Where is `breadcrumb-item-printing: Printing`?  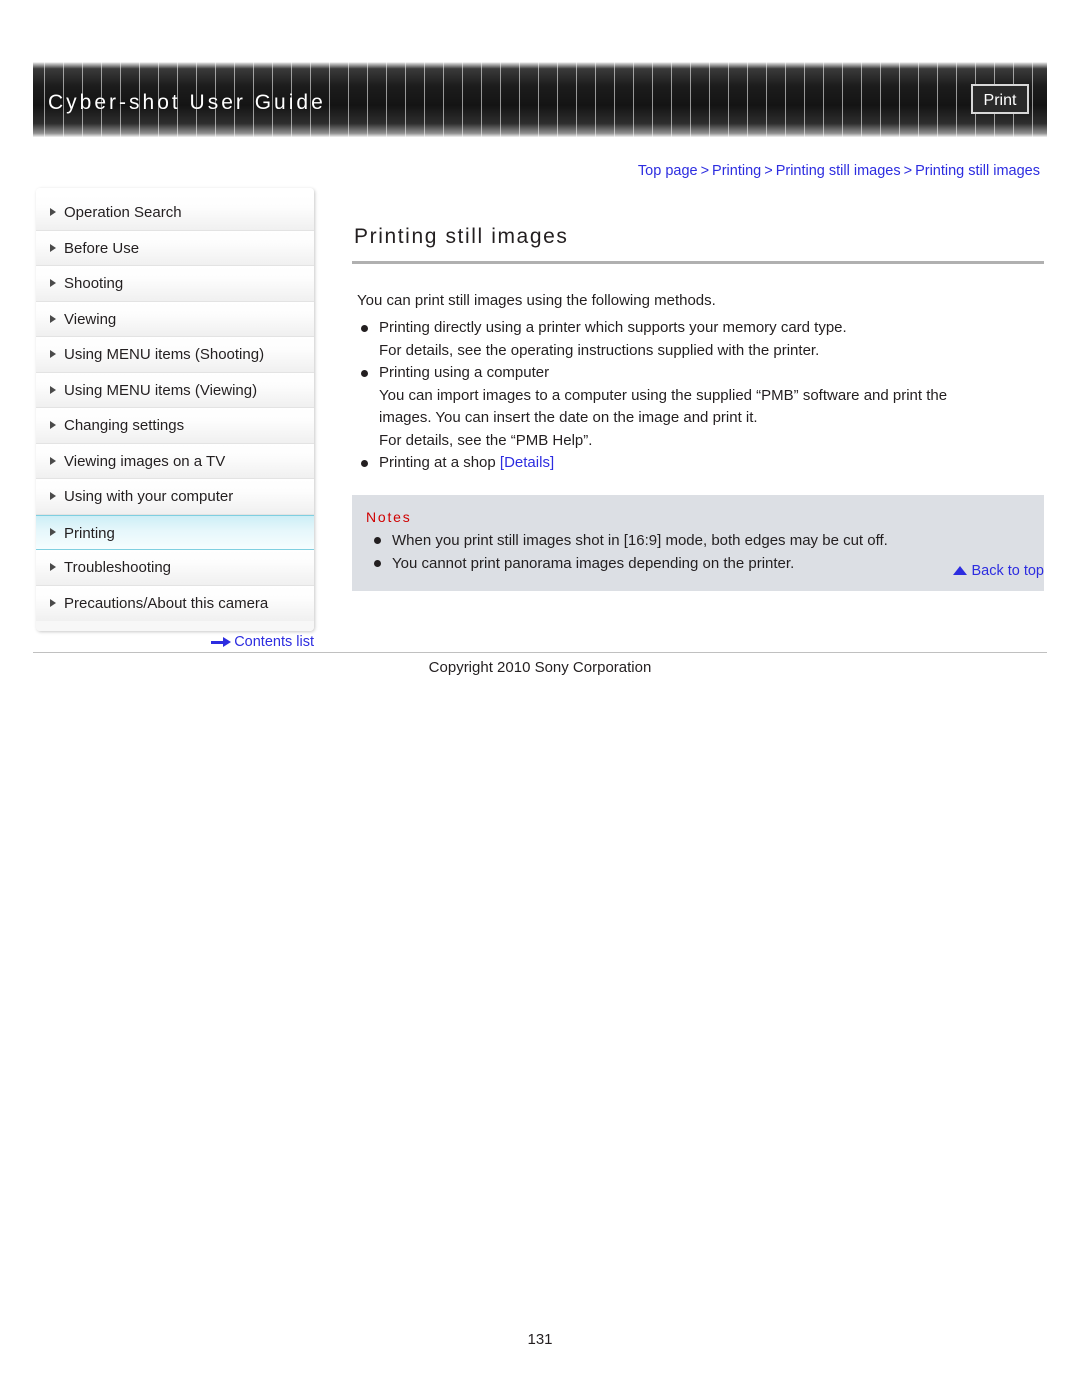
breadcrumb-item-printing: Printing is located at coordinates (736, 171).